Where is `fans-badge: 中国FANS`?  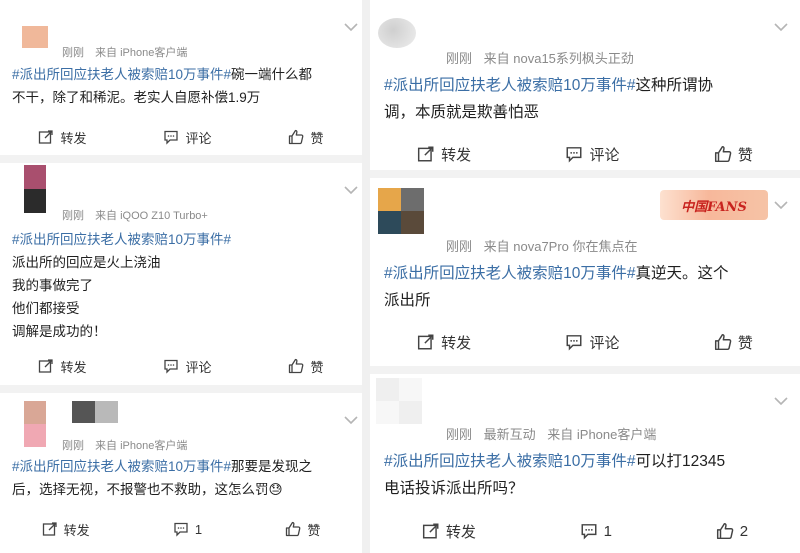 fans-badge: 中国FANS is located at coordinates (714, 205).